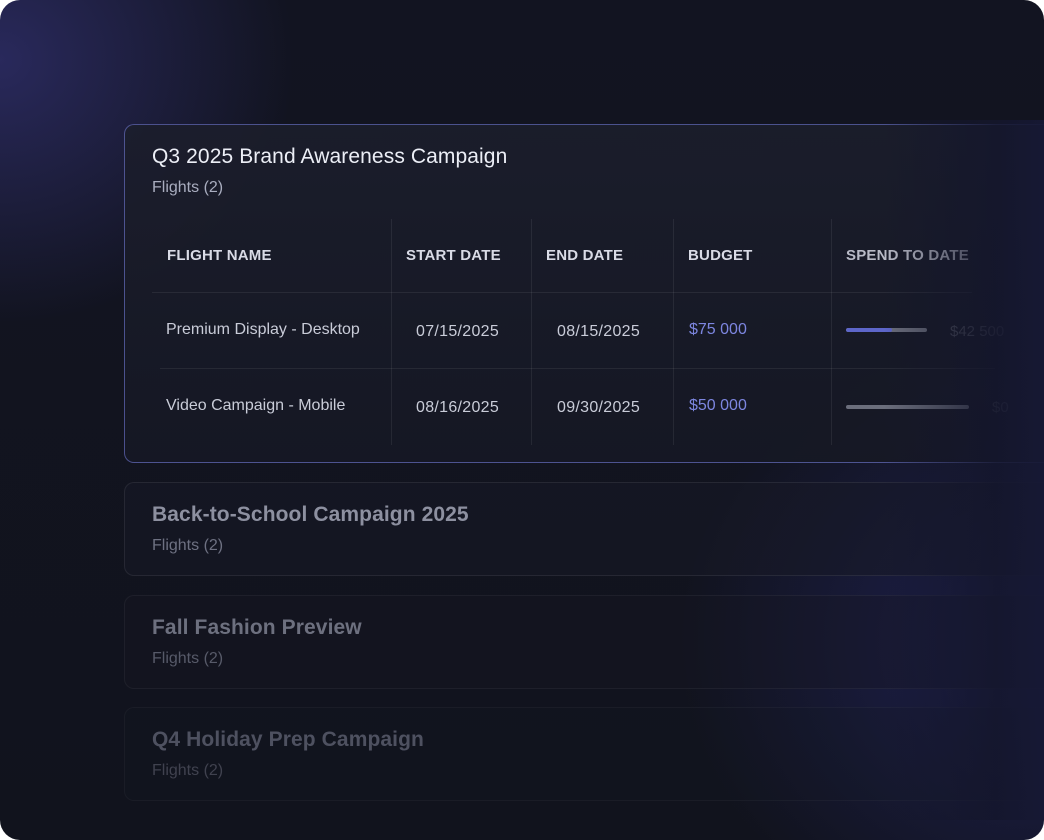  What do you see at coordinates (288, 739) in the screenshot?
I see `campaign-title: Q4 Holiday Prep Campaign` at bounding box center [288, 739].